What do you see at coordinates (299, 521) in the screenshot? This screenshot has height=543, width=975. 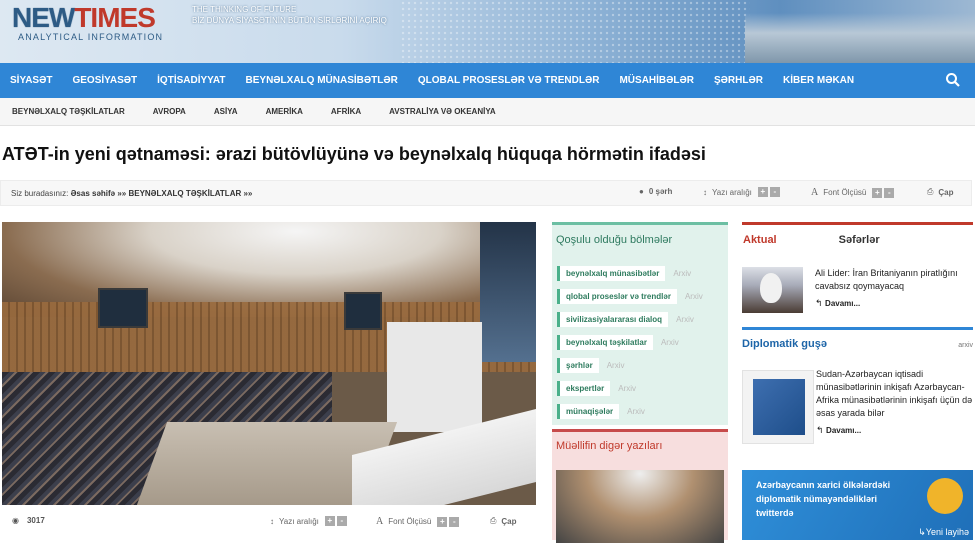 I see `line-spacing-label: Yazı aralığı` at bounding box center [299, 521].